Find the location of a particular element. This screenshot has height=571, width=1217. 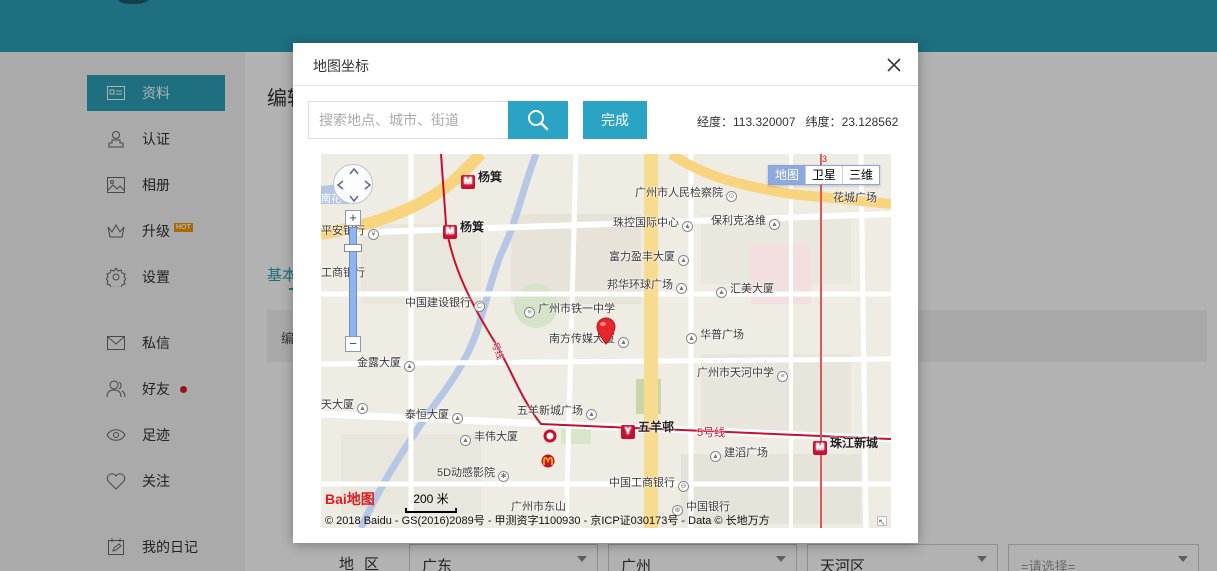

label-fengwei: ▲ 丰伟大厦 is located at coordinates (487, 437).